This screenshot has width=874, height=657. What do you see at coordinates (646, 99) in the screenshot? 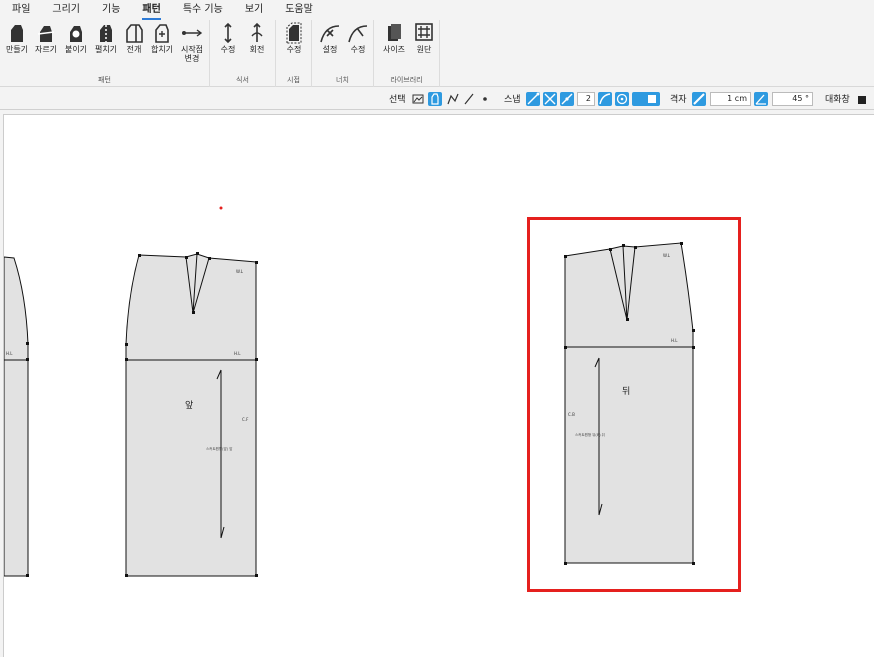
I see `snap-toggle` at bounding box center [646, 99].